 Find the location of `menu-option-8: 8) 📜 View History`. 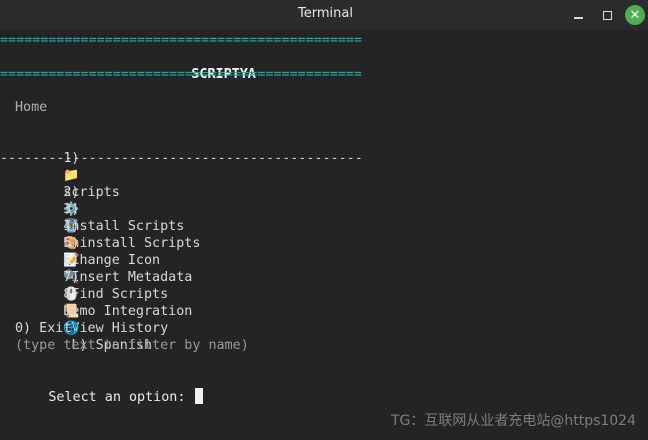

menu-option-8: 8) 📜 View History is located at coordinates (91, 302).